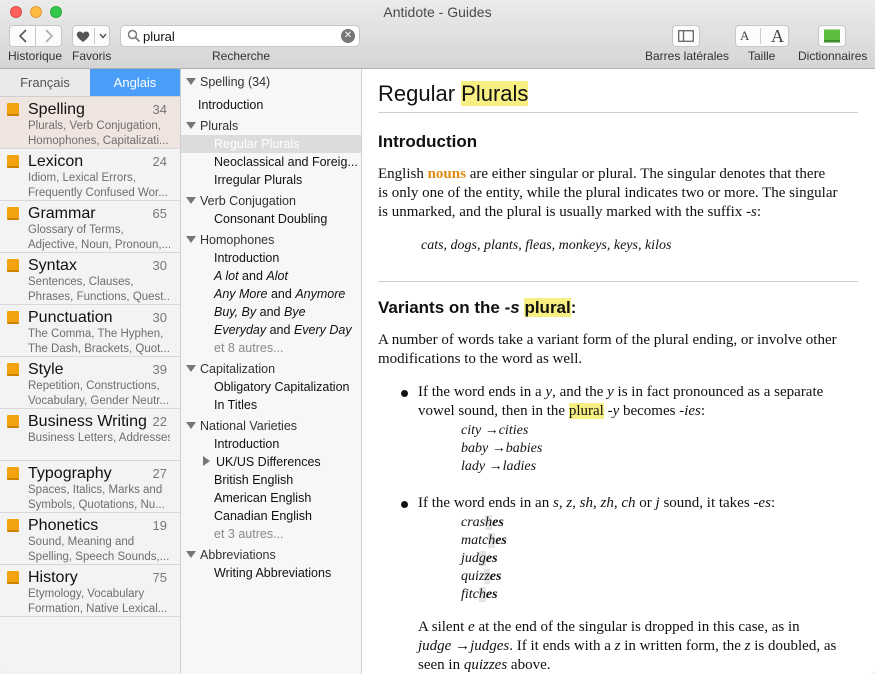 The width and height of the screenshot is (875, 674). Describe the element at coordinates (238, 369) in the screenshot. I see `toc-section-label: Capitalization` at that location.